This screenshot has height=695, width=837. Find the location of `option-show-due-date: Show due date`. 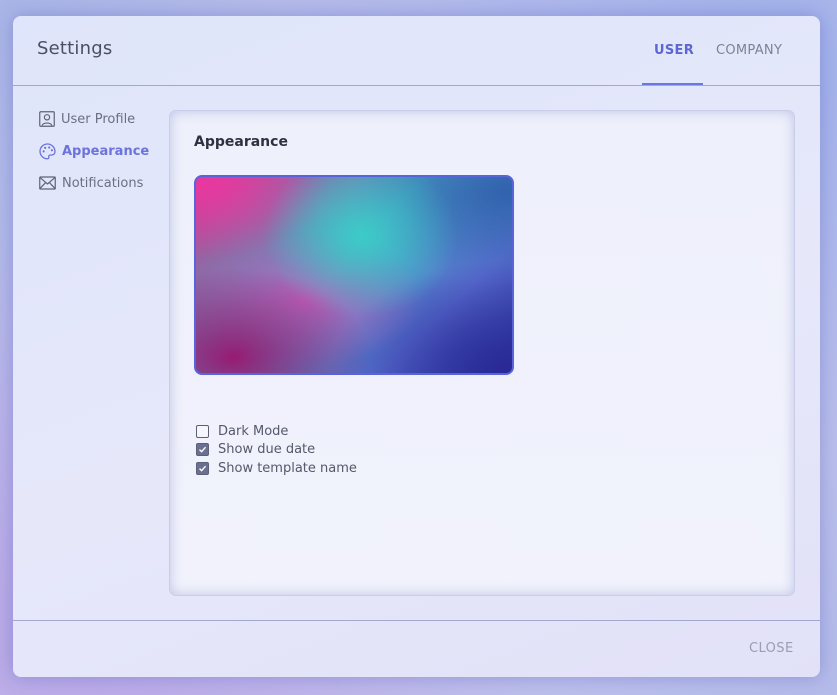

option-show-due-date: Show due date is located at coordinates (255, 449).